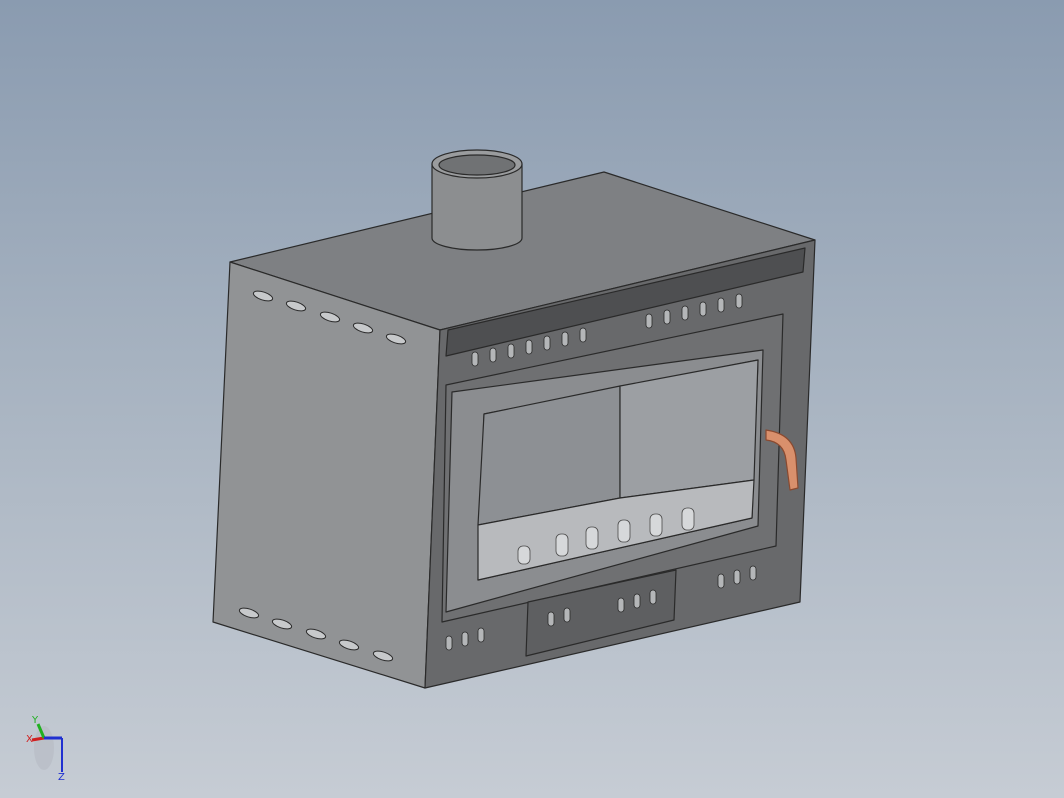 The image size is (1064, 798). I want to click on x-axis-label: X, so click(29, 739).